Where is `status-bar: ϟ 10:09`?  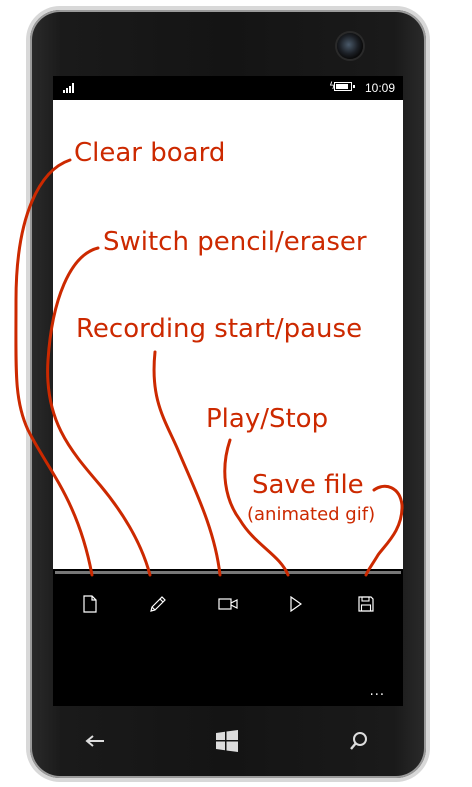
status-bar: ϟ 10:09 is located at coordinates (228, 88).